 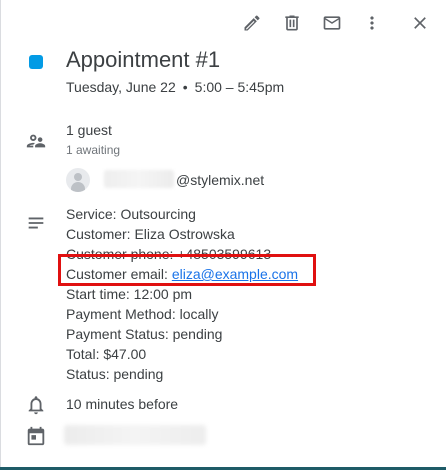 I want to click on desc-payment-status: Payment Status: pending, so click(x=144, y=334).